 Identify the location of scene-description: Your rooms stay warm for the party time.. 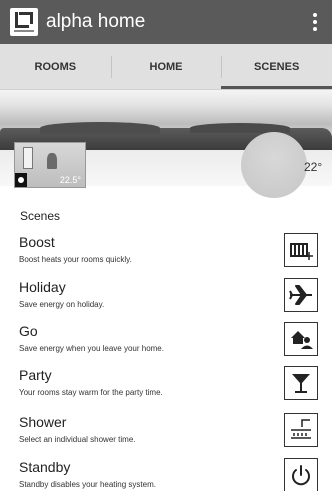
(91, 392).